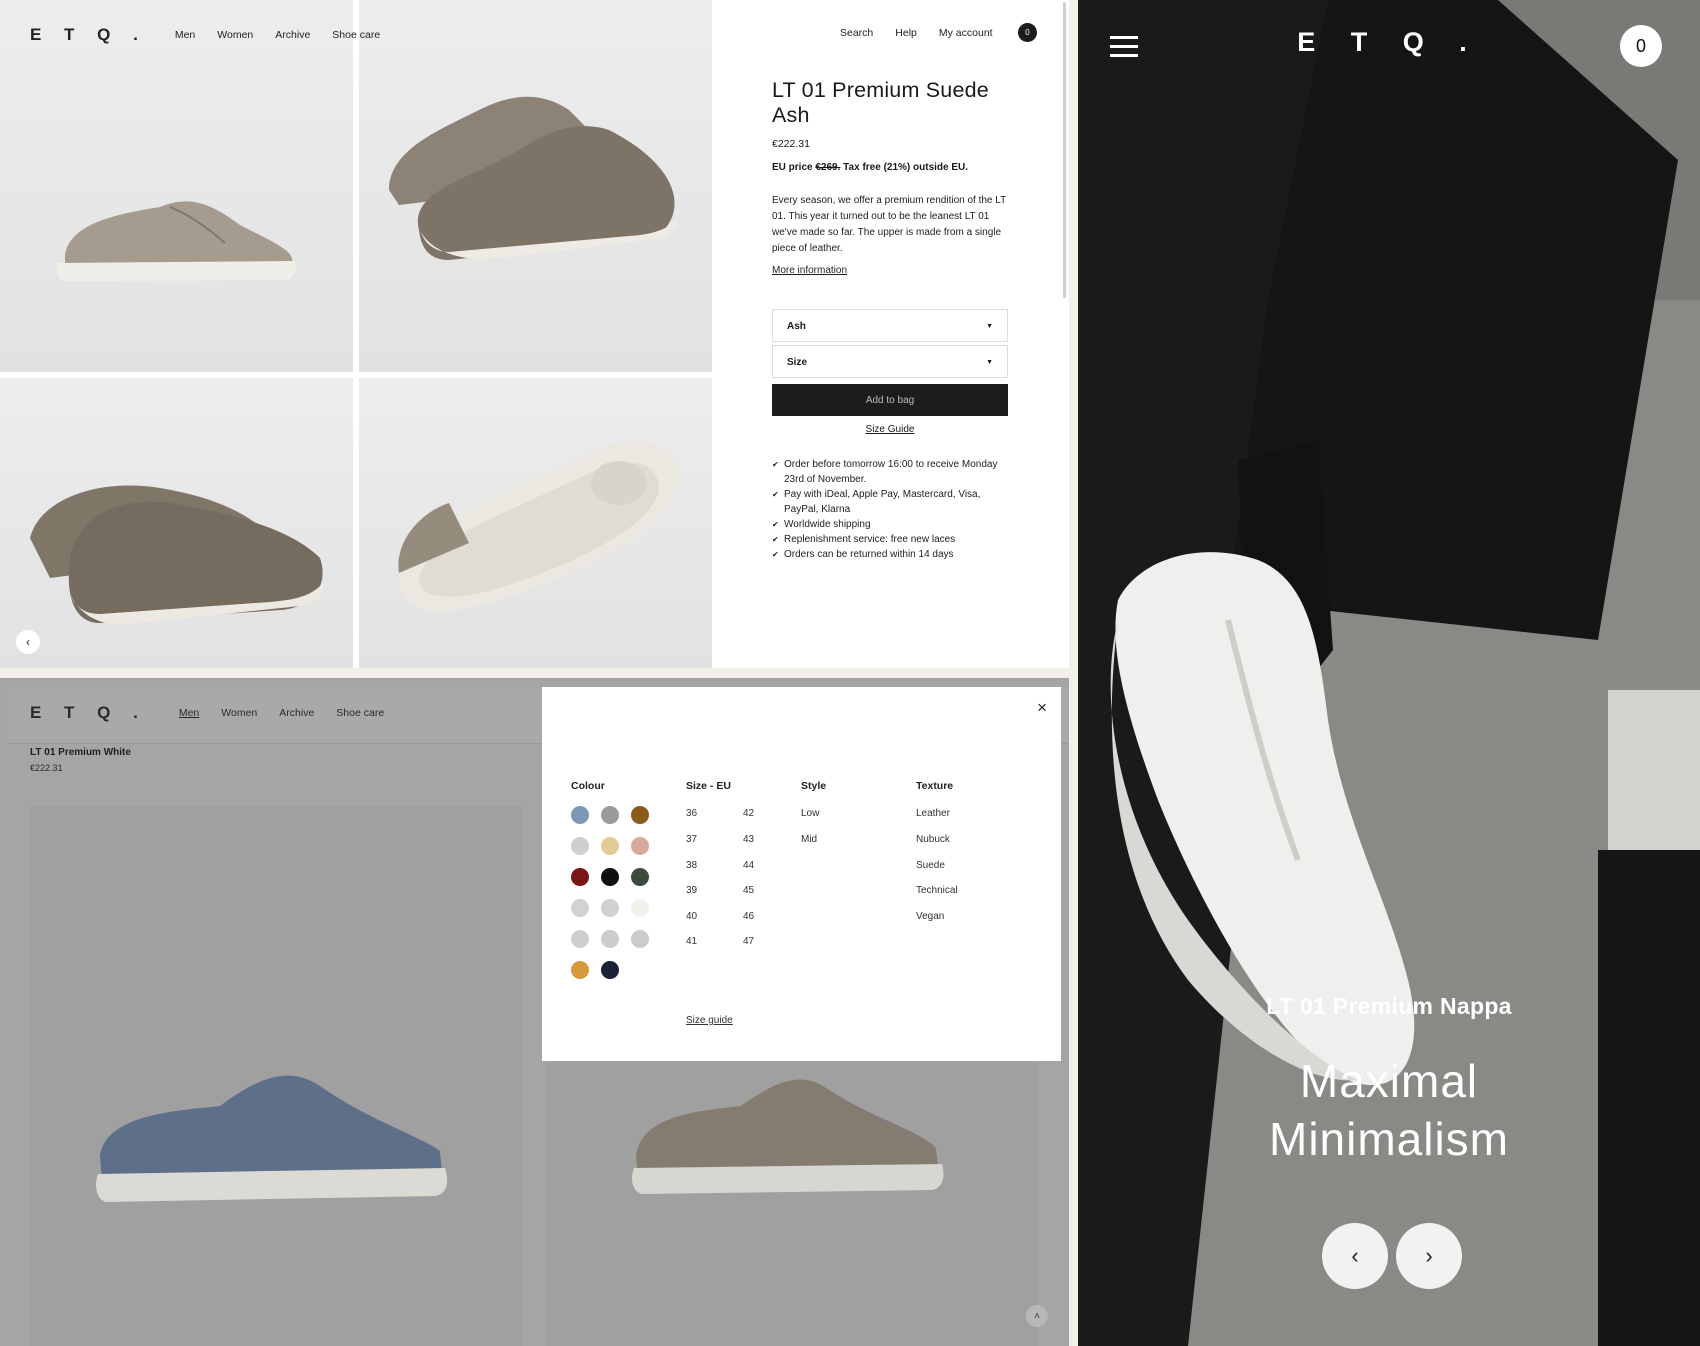 The width and height of the screenshot is (1700, 1346). I want to click on texture-heading: Texture, so click(935, 786).